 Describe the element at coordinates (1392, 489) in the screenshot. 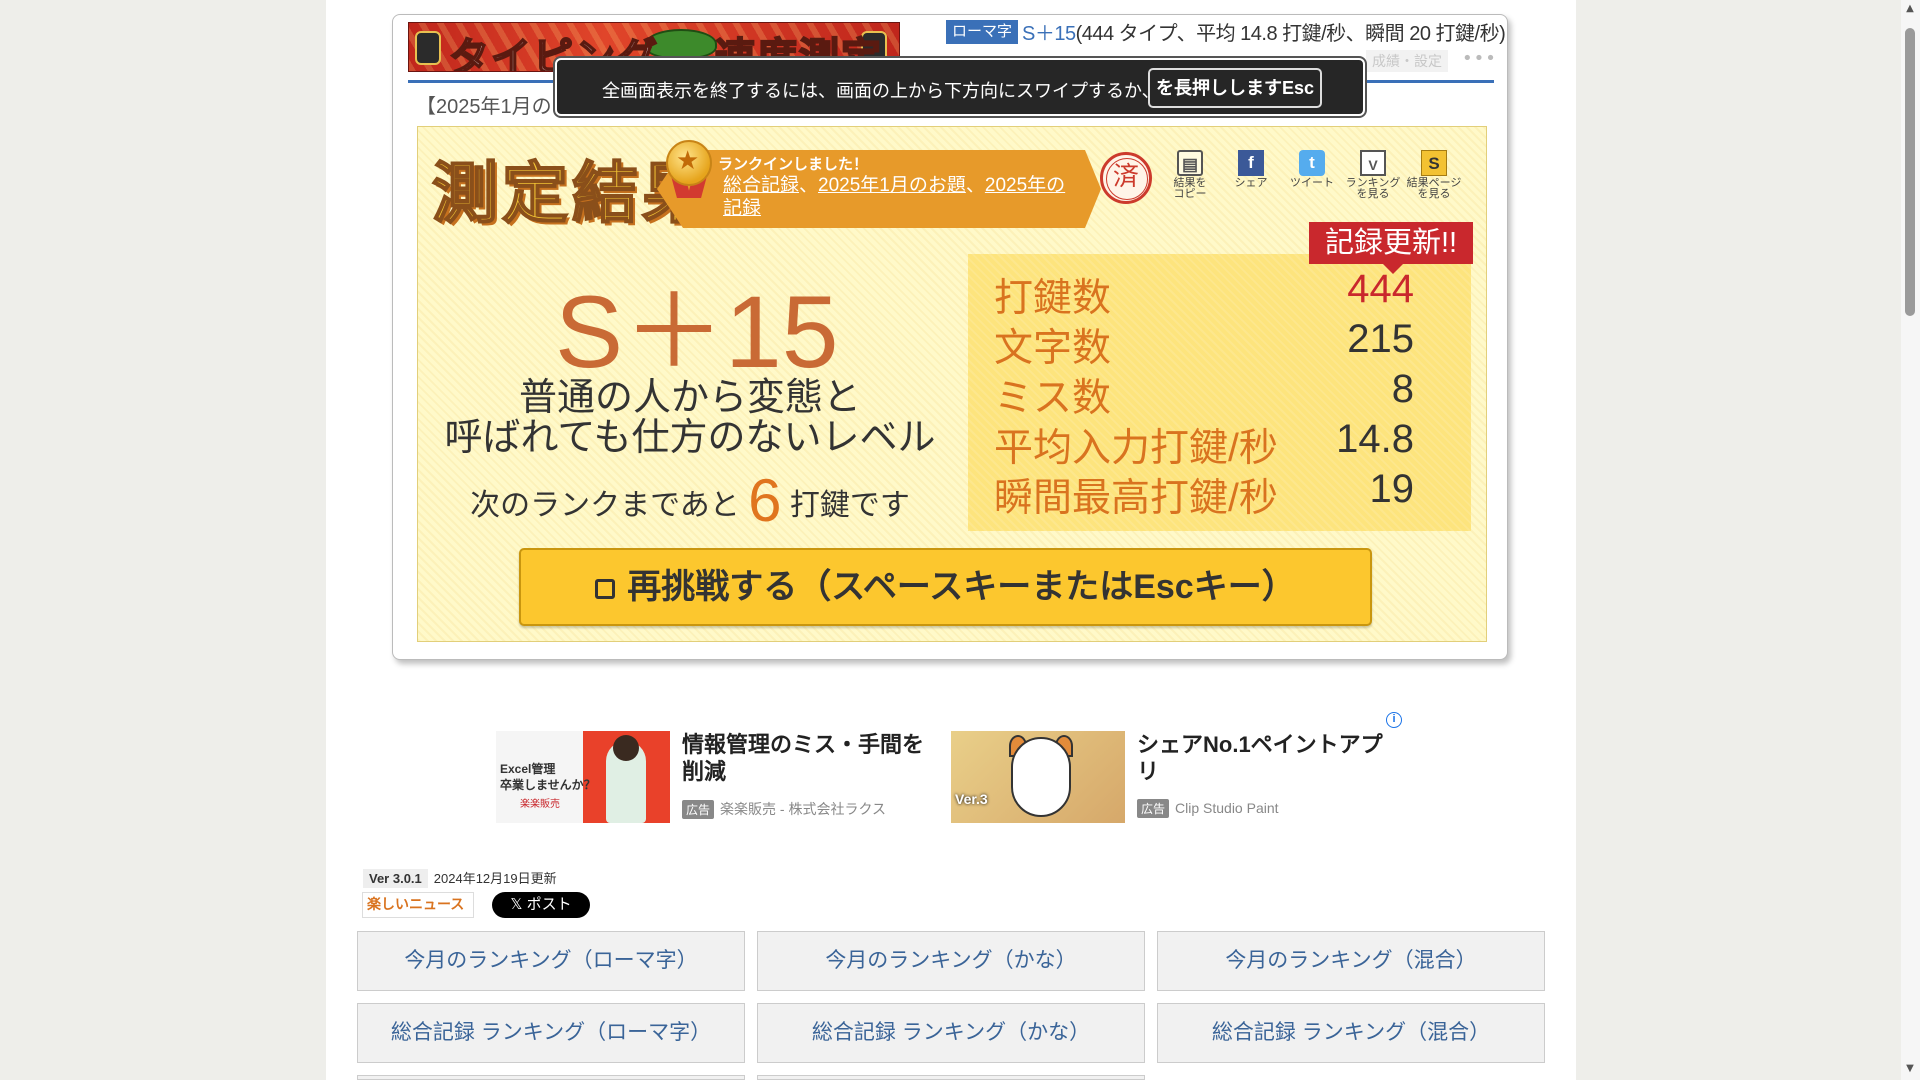

I see `stat-value: 19` at that location.